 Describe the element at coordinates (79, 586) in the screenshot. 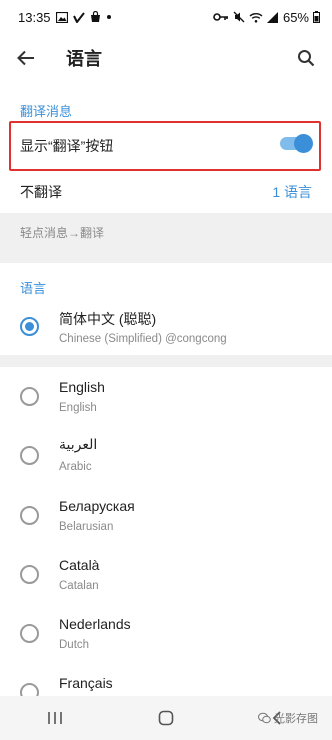

I see `language-subtitle: Catalan` at that location.